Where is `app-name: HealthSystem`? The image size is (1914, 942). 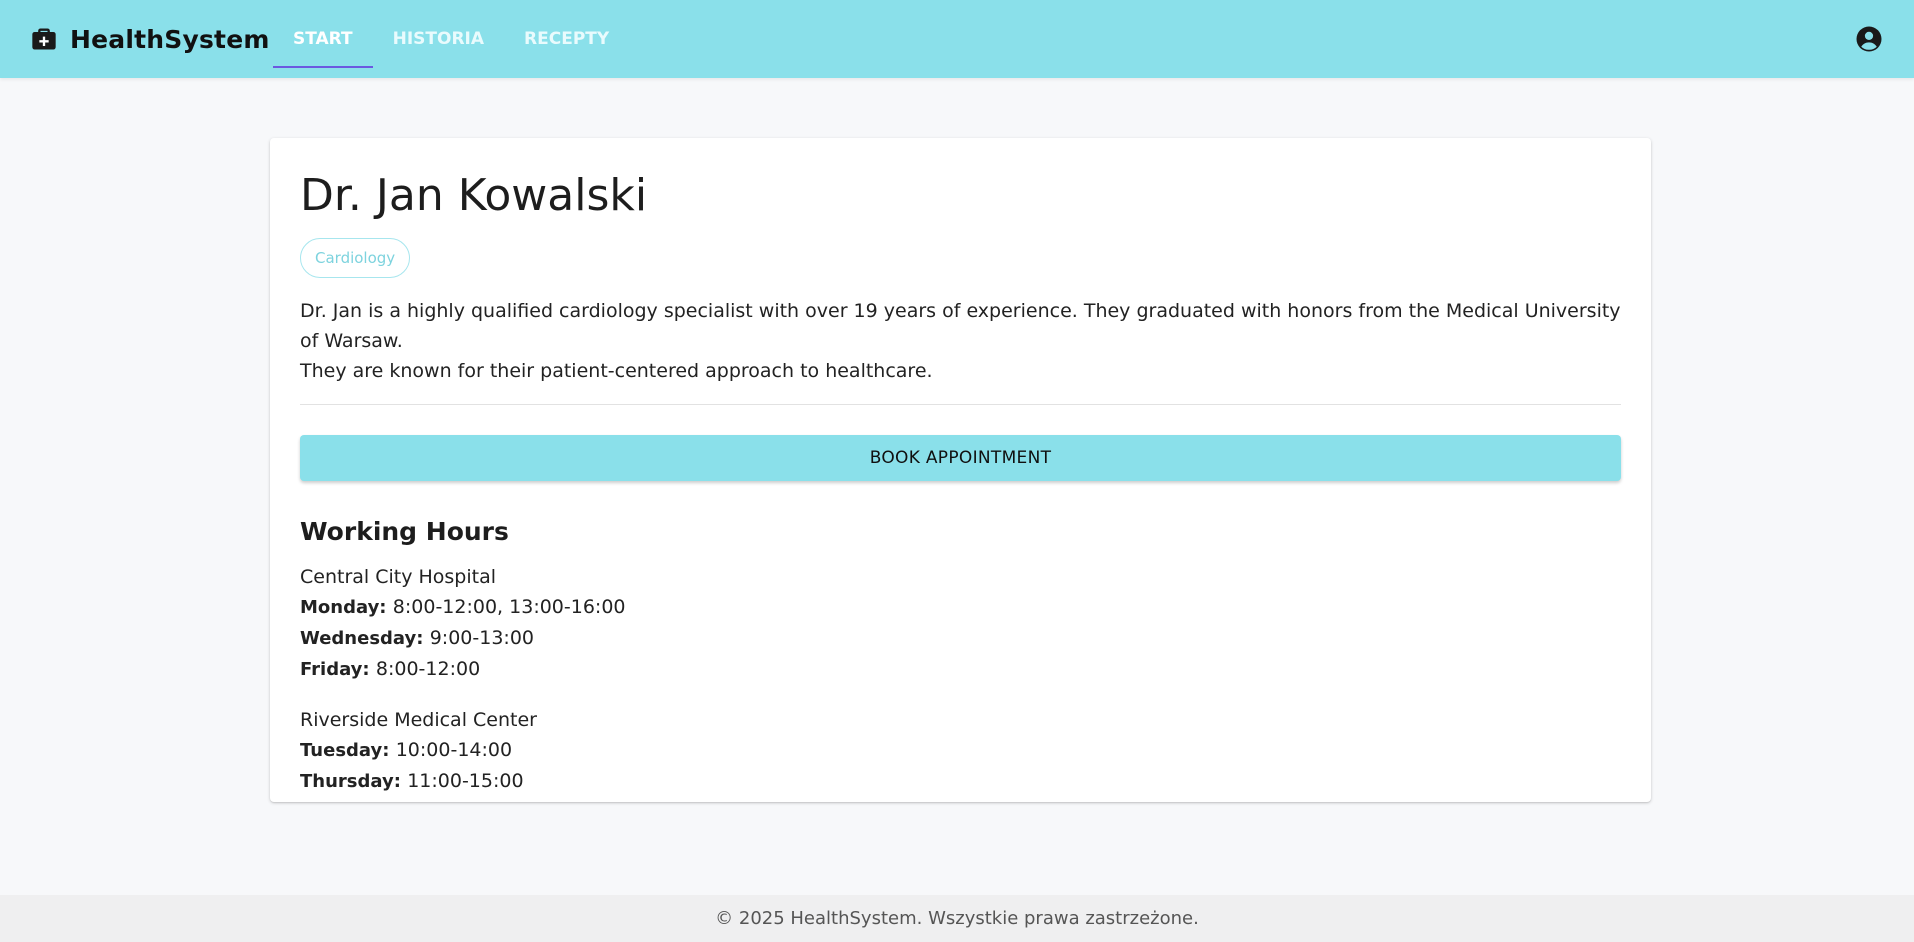 app-name: HealthSystem is located at coordinates (170, 39).